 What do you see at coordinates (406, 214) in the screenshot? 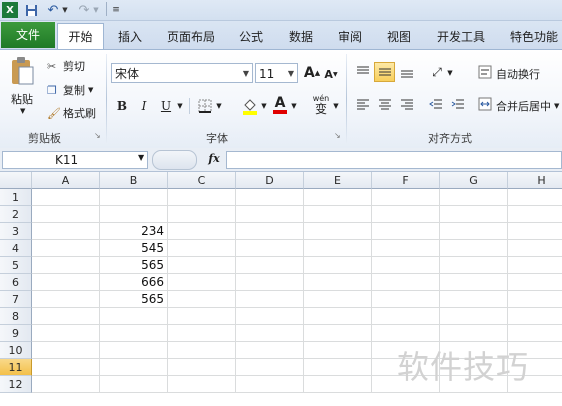
I see `cell-f2` at bounding box center [406, 214].